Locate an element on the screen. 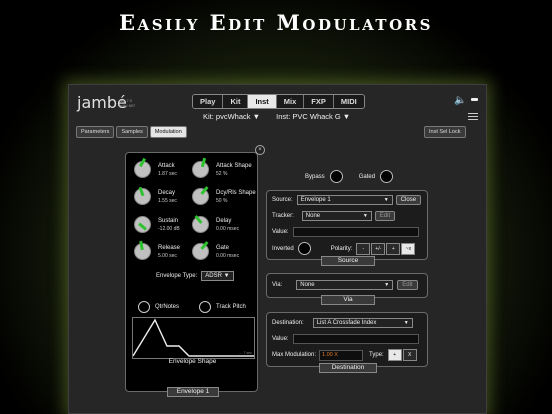  attack-shape-knob is located at coordinates (200, 169).